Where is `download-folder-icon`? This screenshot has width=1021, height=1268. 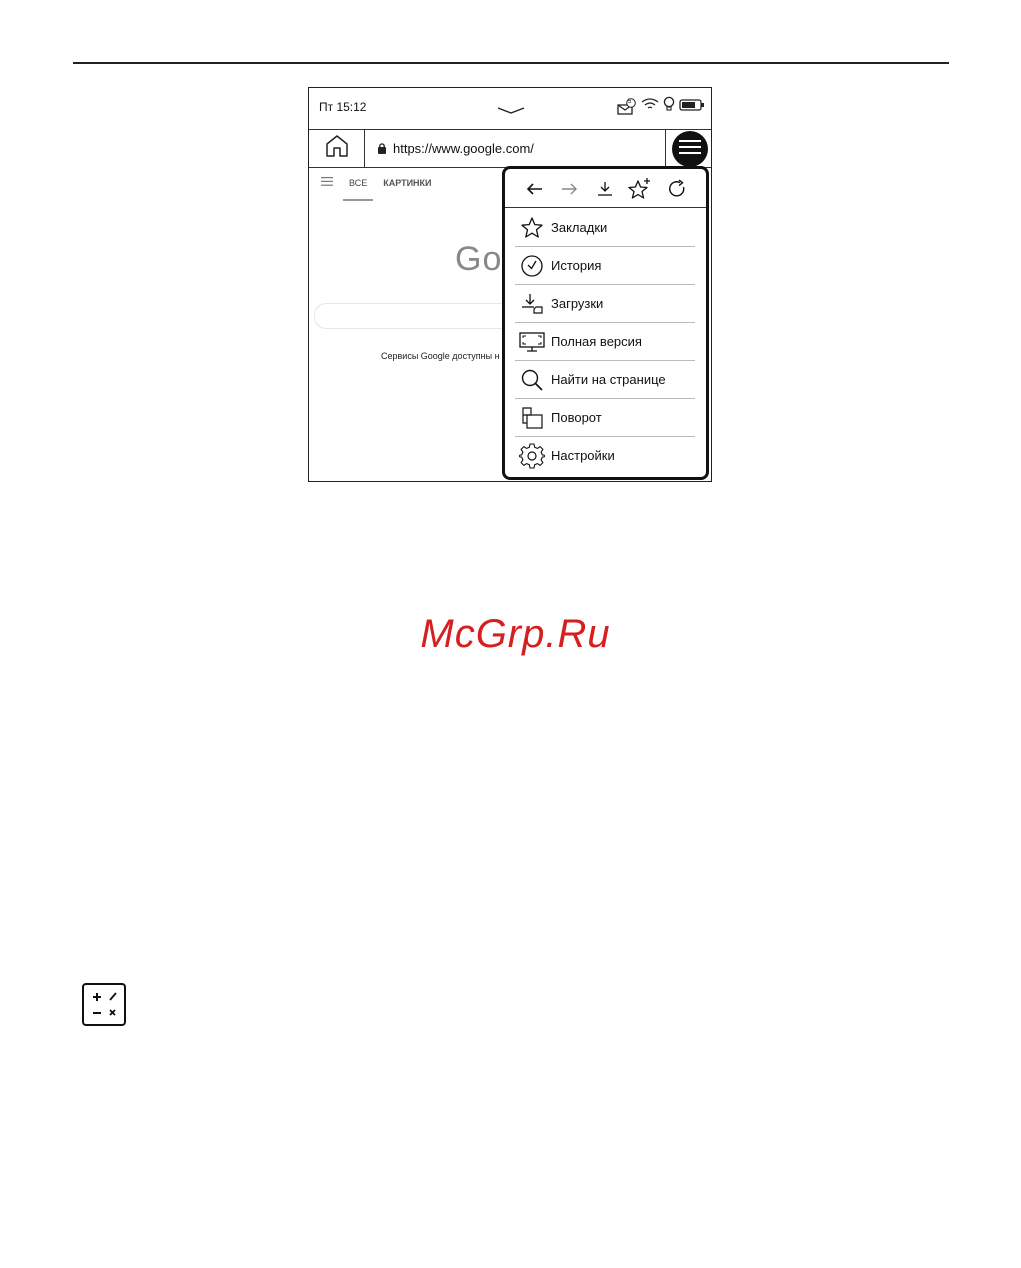
download-folder-icon is located at coordinates (532, 304).